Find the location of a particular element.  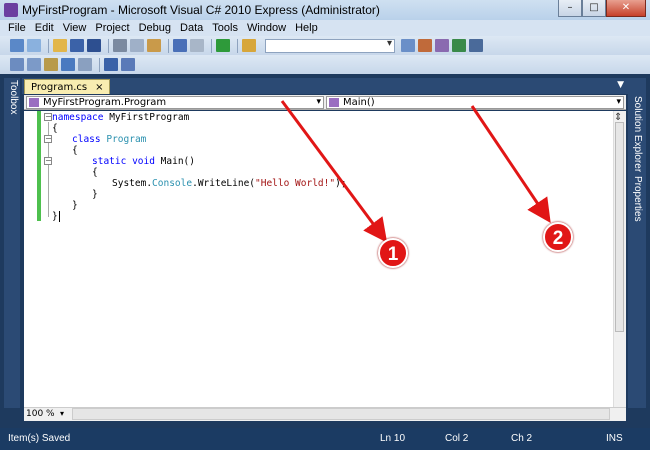

standard-toolbar is located at coordinates (325, 45).